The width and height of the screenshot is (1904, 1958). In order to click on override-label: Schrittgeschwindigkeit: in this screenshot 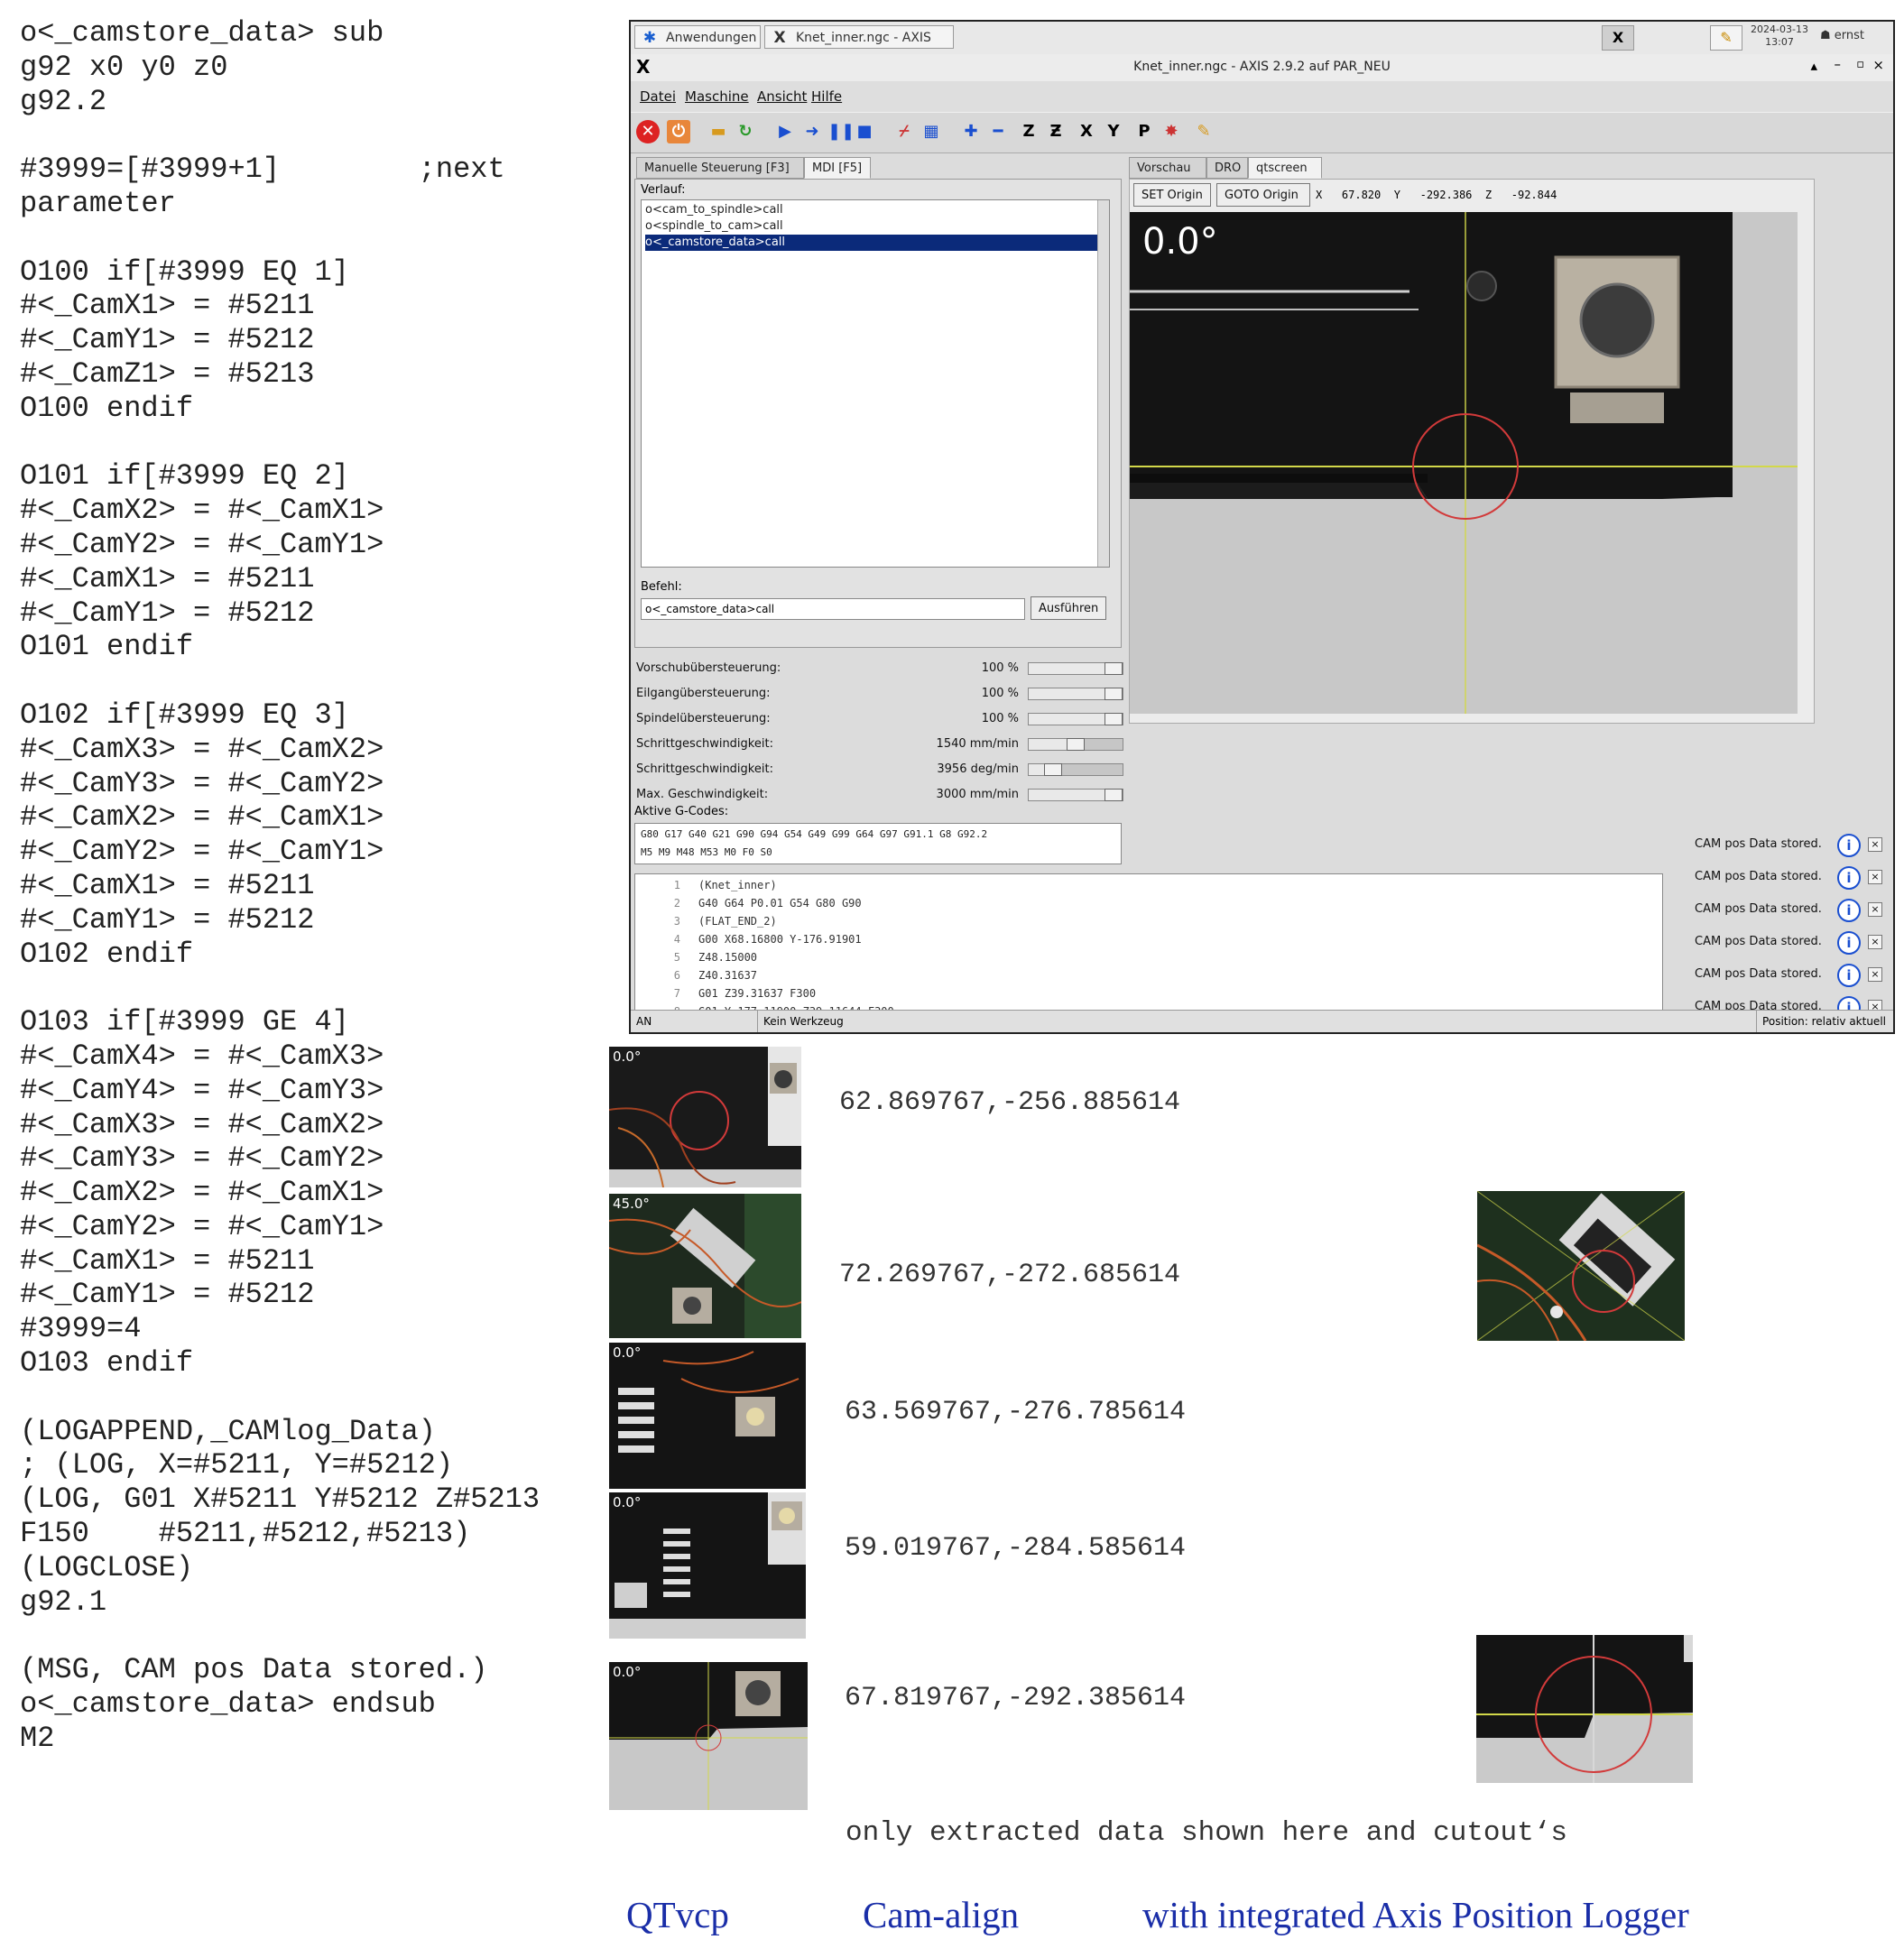, I will do `click(704, 769)`.